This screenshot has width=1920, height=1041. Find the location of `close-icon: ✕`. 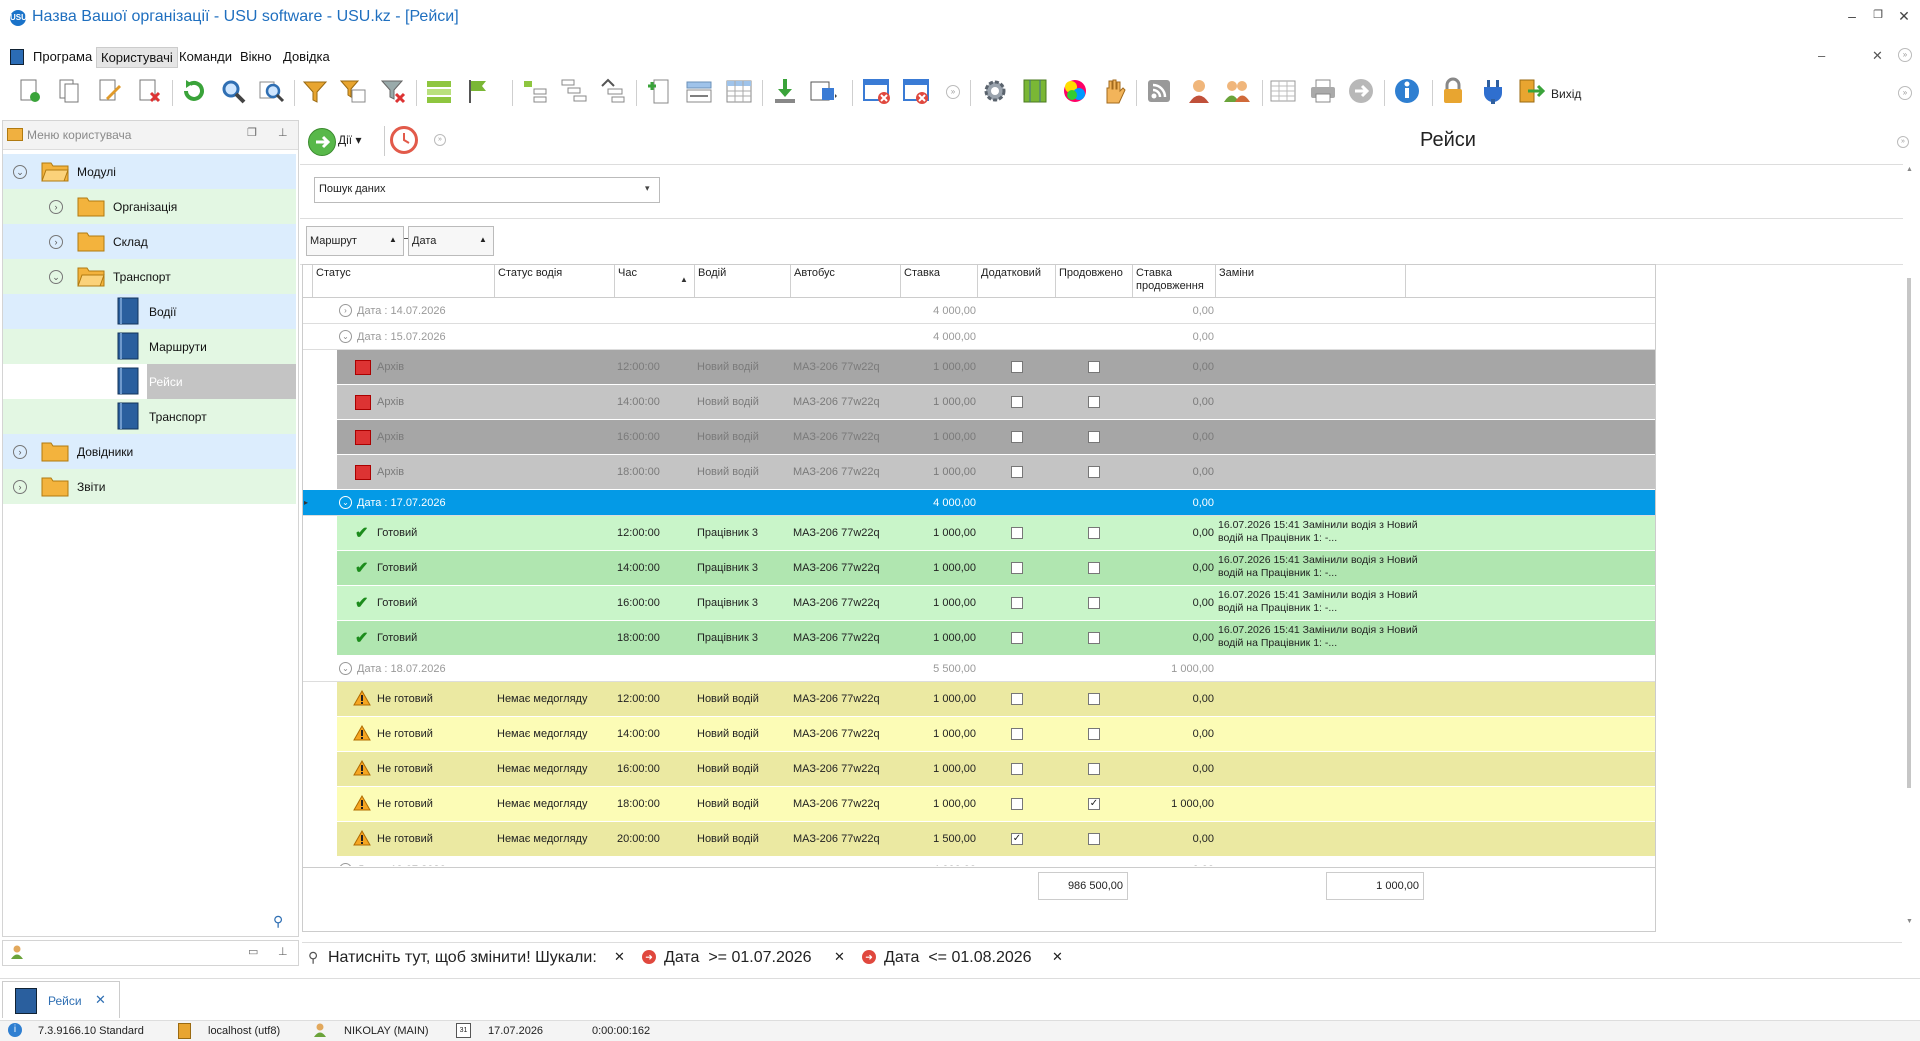

close-icon: ✕ is located at coordinates (1904, 17).